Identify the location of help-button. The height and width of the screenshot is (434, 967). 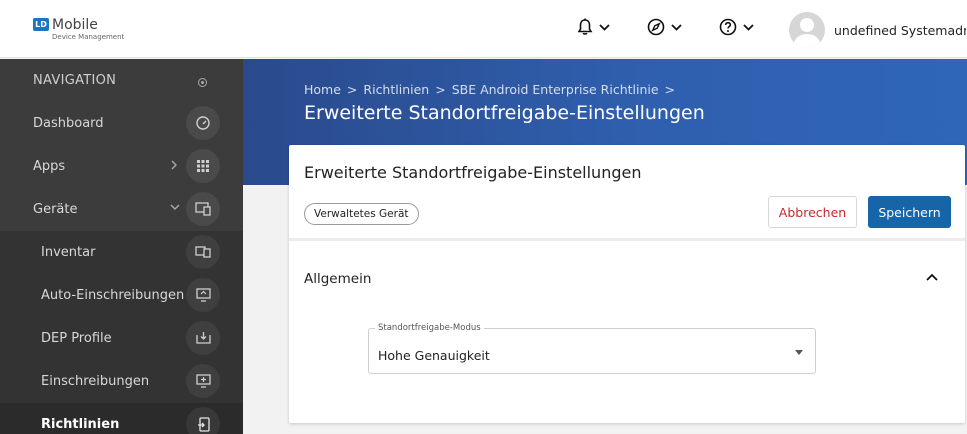
(736, 27).